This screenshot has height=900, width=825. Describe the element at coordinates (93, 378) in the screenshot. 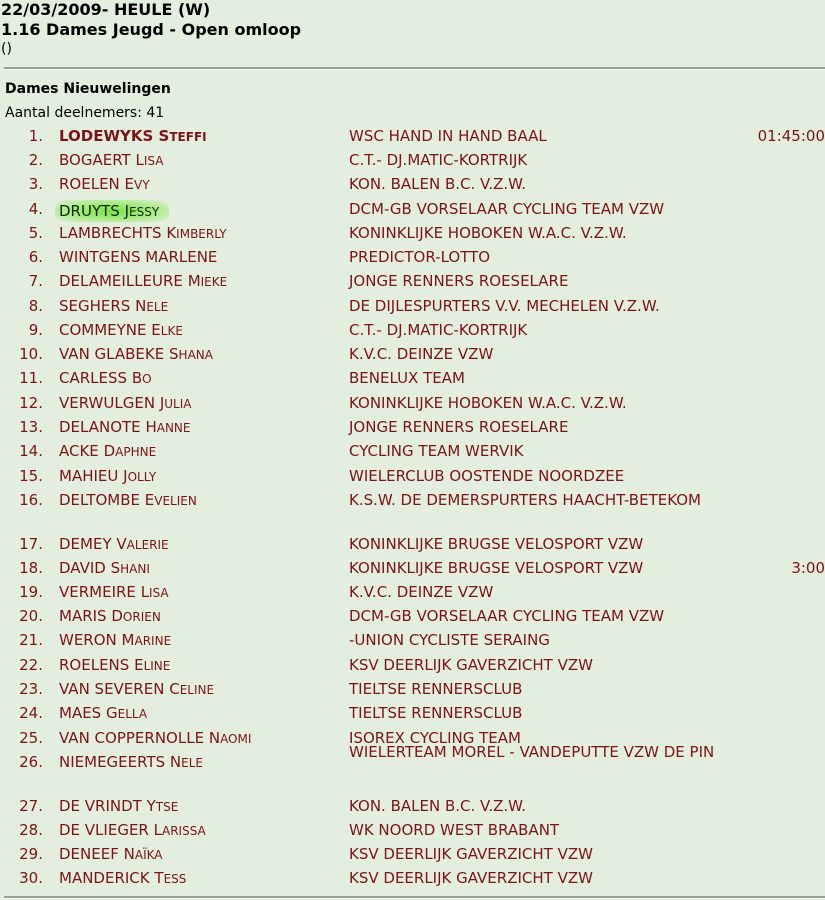

I see `rider-surname: CARLESS` at that location.